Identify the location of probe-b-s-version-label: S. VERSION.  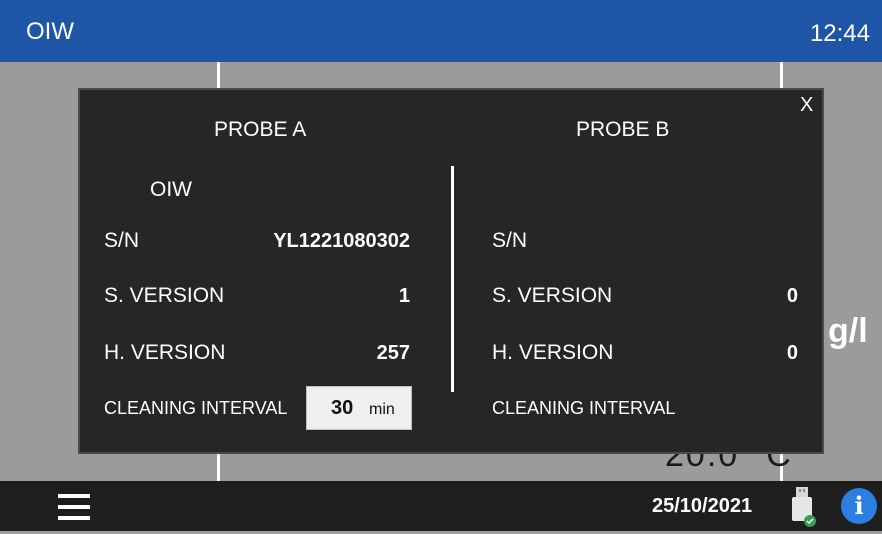
(552, 295).